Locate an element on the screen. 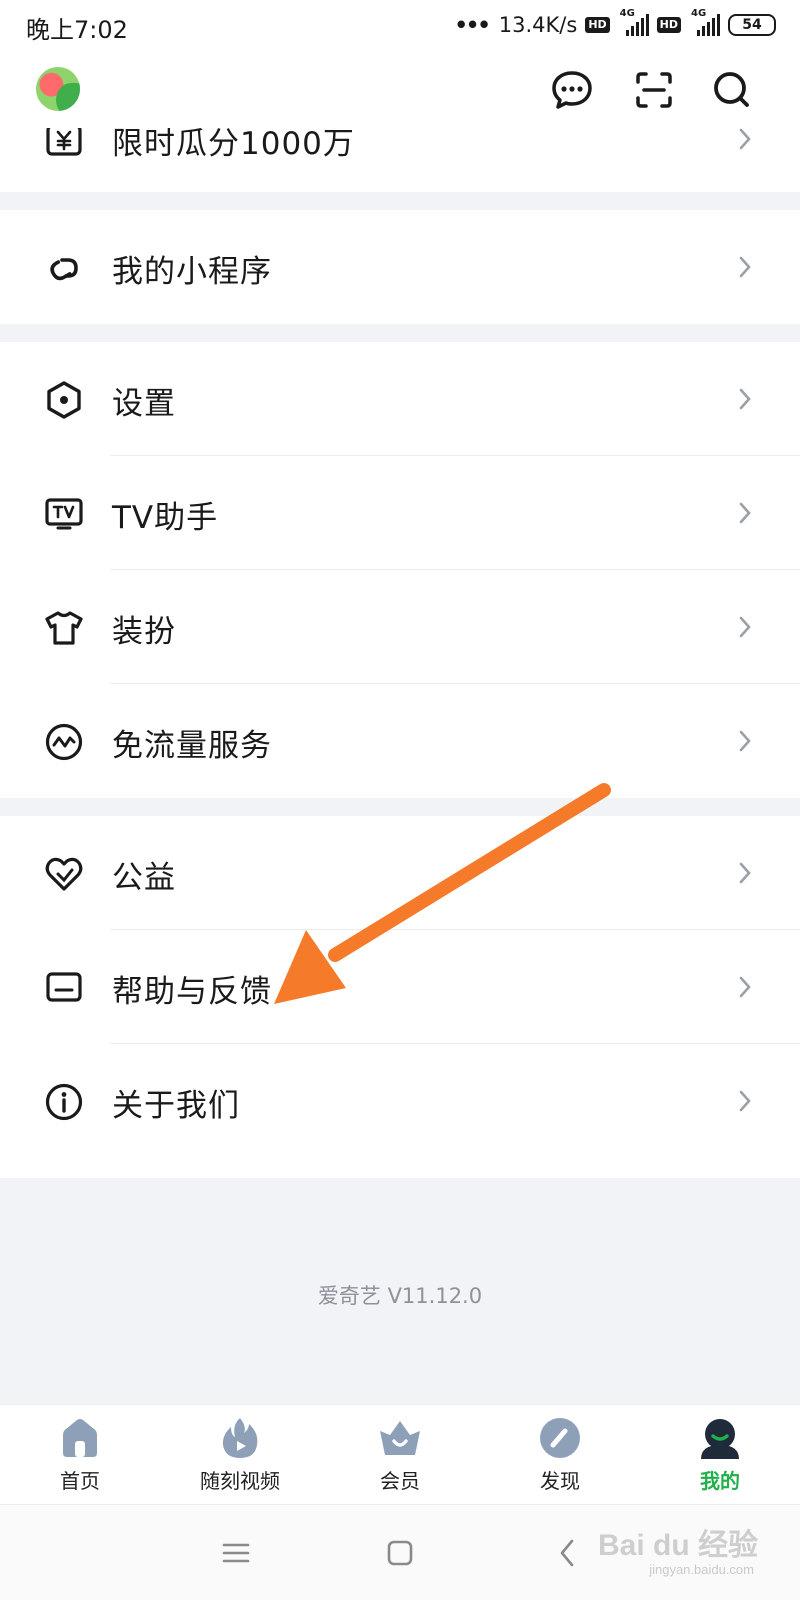 This screenshot has height=1600, width=800. hd-badge-2: HD is located at coordinates (668, 25).